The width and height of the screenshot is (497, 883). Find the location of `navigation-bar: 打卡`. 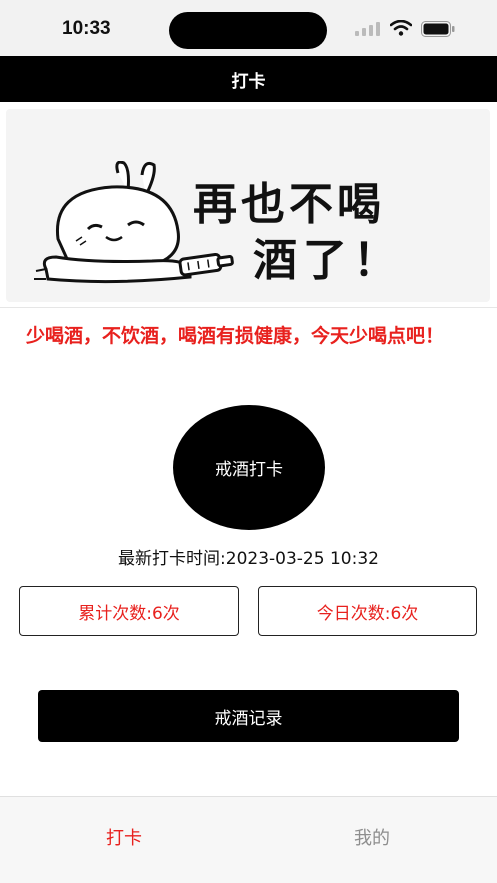

navigation-bar: 打卡 is located at coordinates (248, 79).